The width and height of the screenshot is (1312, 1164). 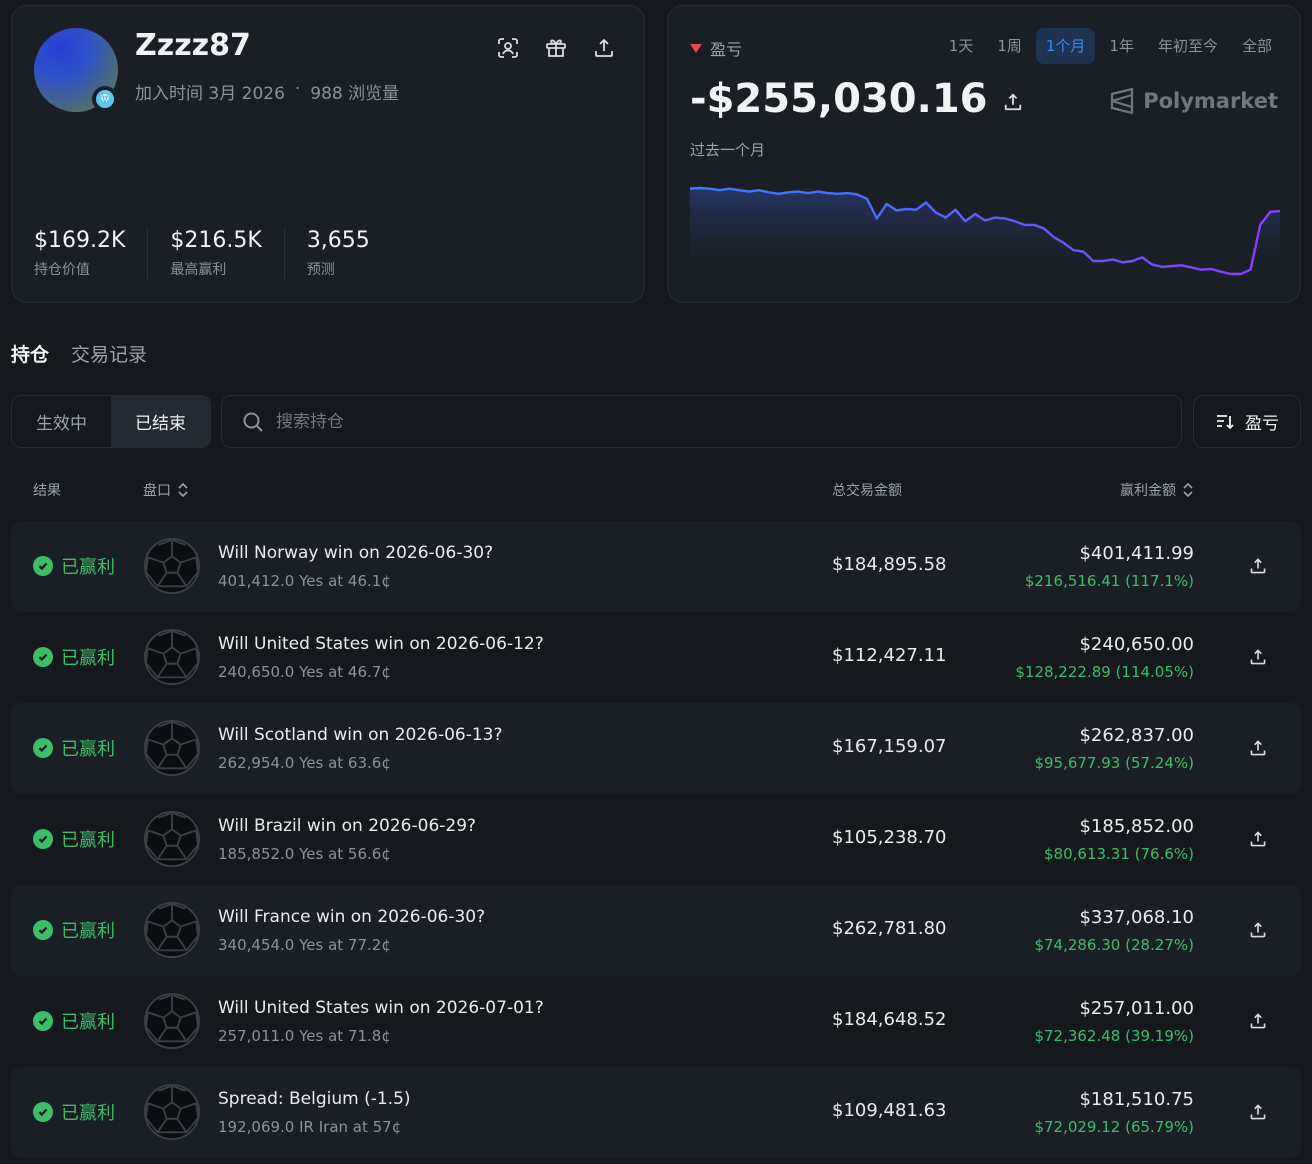 I want to click on tab-activity: 交易记录, so click(x=109, y=353).